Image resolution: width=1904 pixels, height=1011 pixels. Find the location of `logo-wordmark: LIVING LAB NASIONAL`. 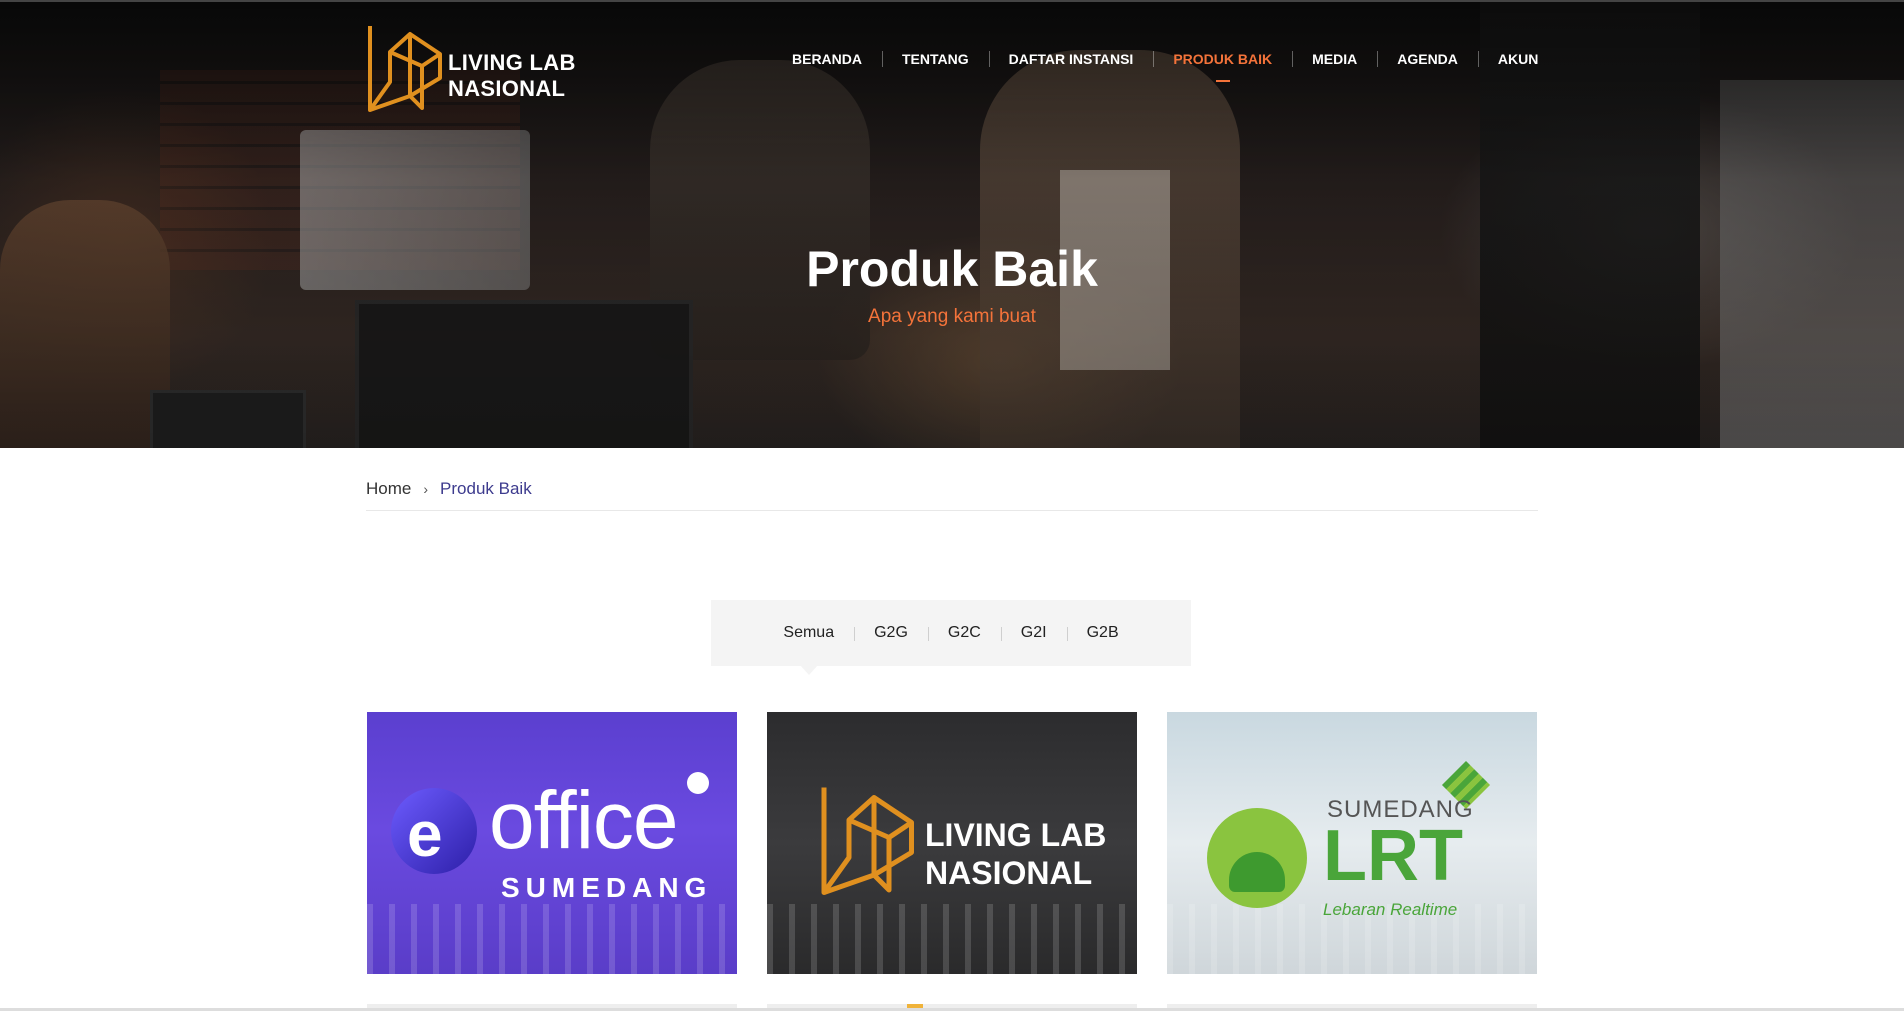

logo-wordmark: LIVING LAB NASIONAL is located at coordinates (512, 76).